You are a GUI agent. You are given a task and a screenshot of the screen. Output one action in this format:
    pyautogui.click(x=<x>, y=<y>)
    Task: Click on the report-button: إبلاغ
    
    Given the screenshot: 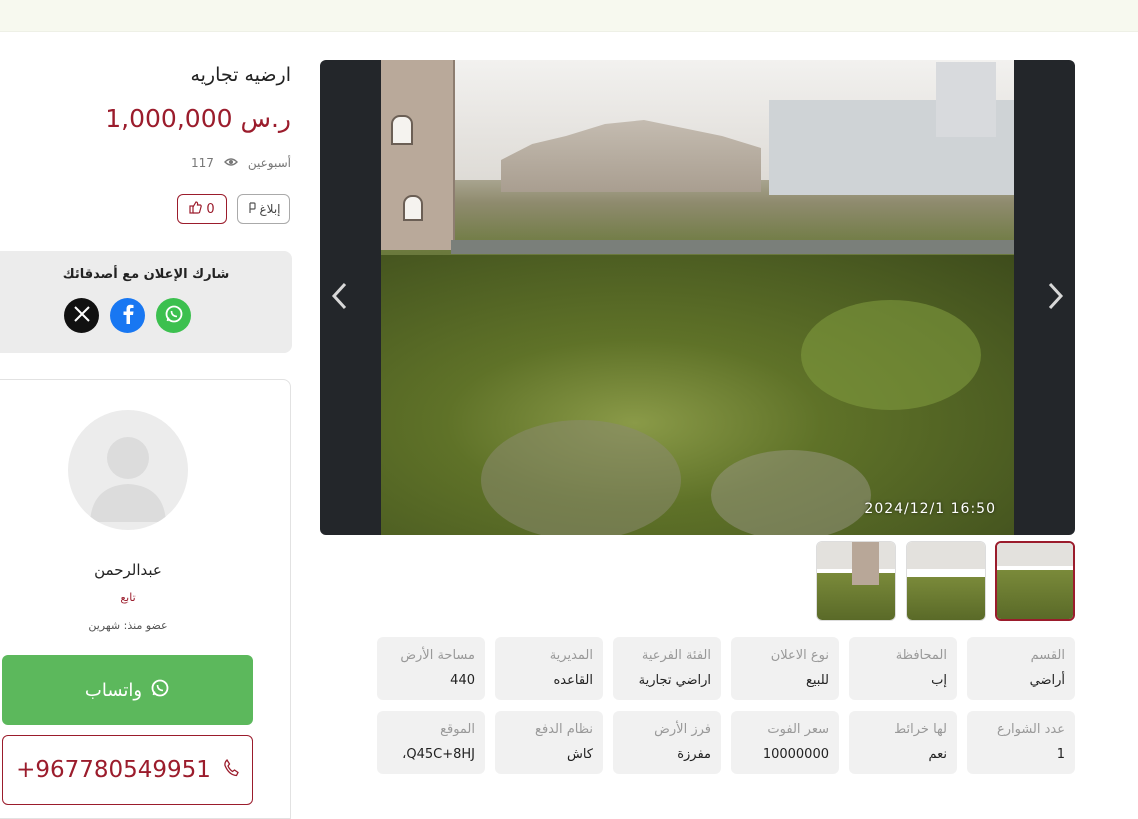 What is the action you would take?
    pyautogui.click(x=263, y=209)
    